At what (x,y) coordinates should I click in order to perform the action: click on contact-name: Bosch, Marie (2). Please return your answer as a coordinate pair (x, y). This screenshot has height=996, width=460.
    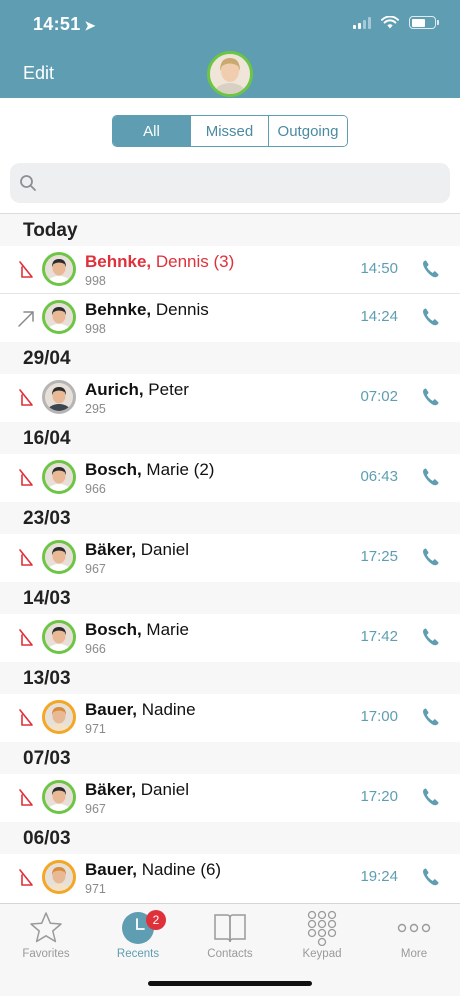
    Looking at the image, I should click on (149, 470).